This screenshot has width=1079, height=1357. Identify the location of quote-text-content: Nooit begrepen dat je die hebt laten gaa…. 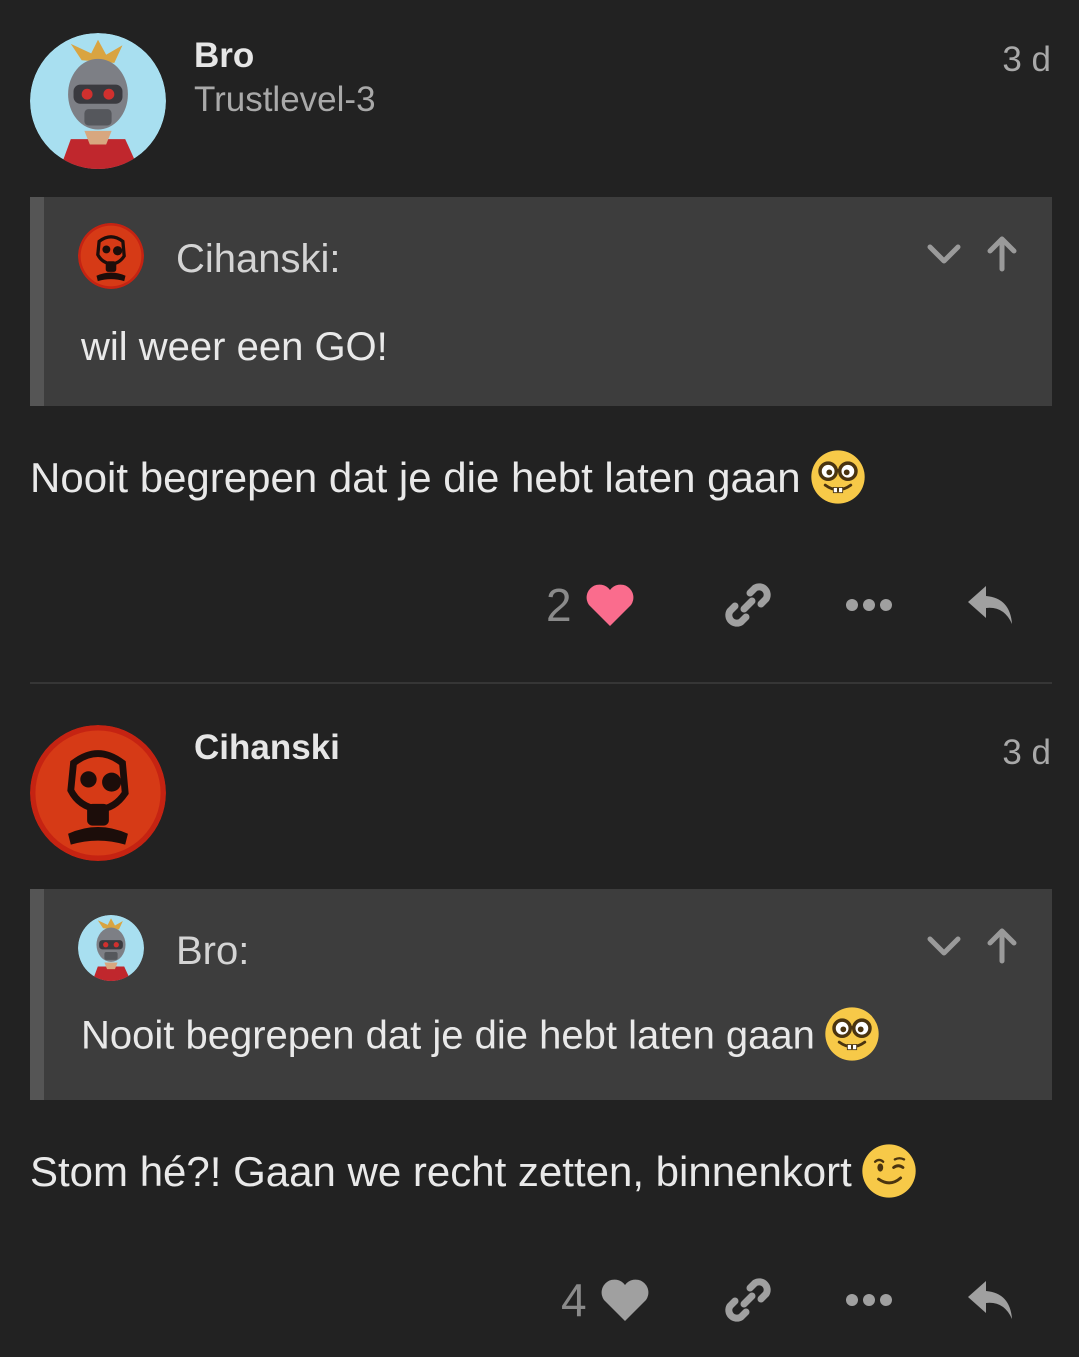
(448, 1035).